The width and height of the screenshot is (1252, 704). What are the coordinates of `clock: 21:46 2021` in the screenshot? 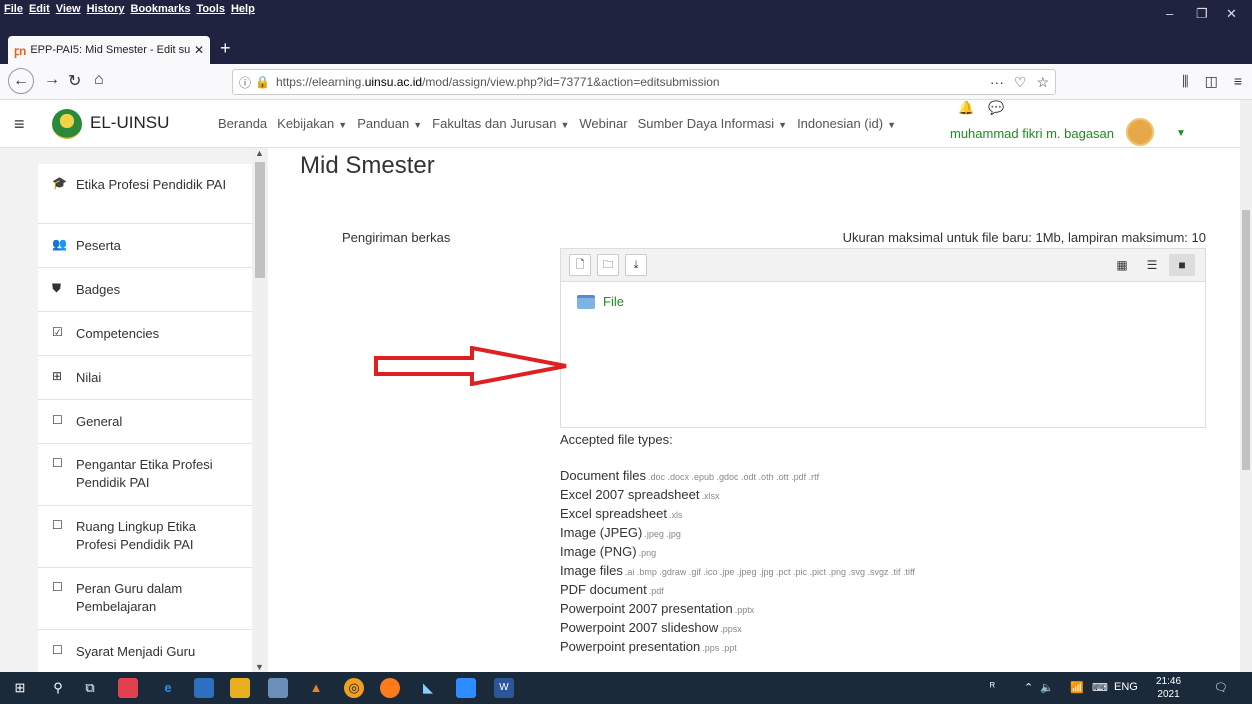 It's located at (1168, 688).